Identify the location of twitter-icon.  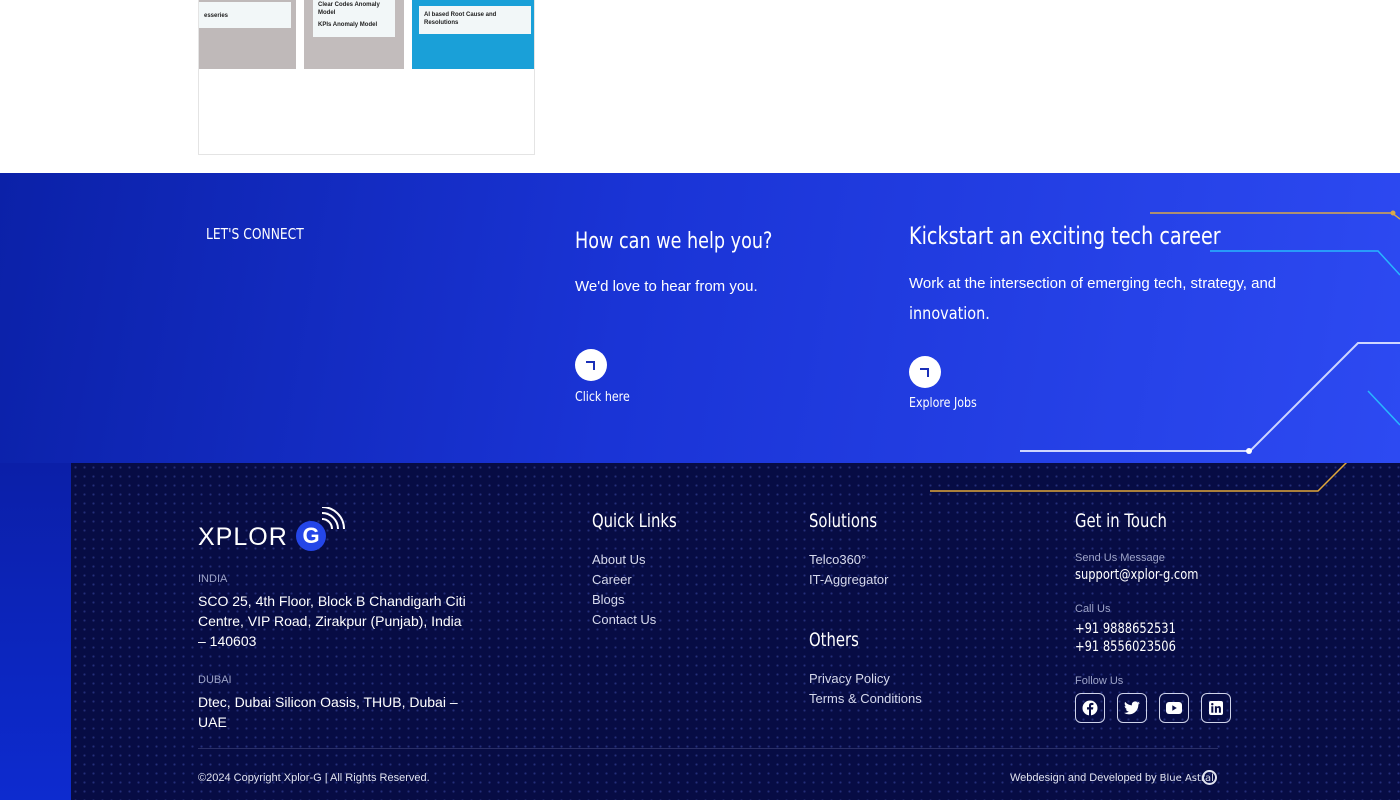
(1132, 708).